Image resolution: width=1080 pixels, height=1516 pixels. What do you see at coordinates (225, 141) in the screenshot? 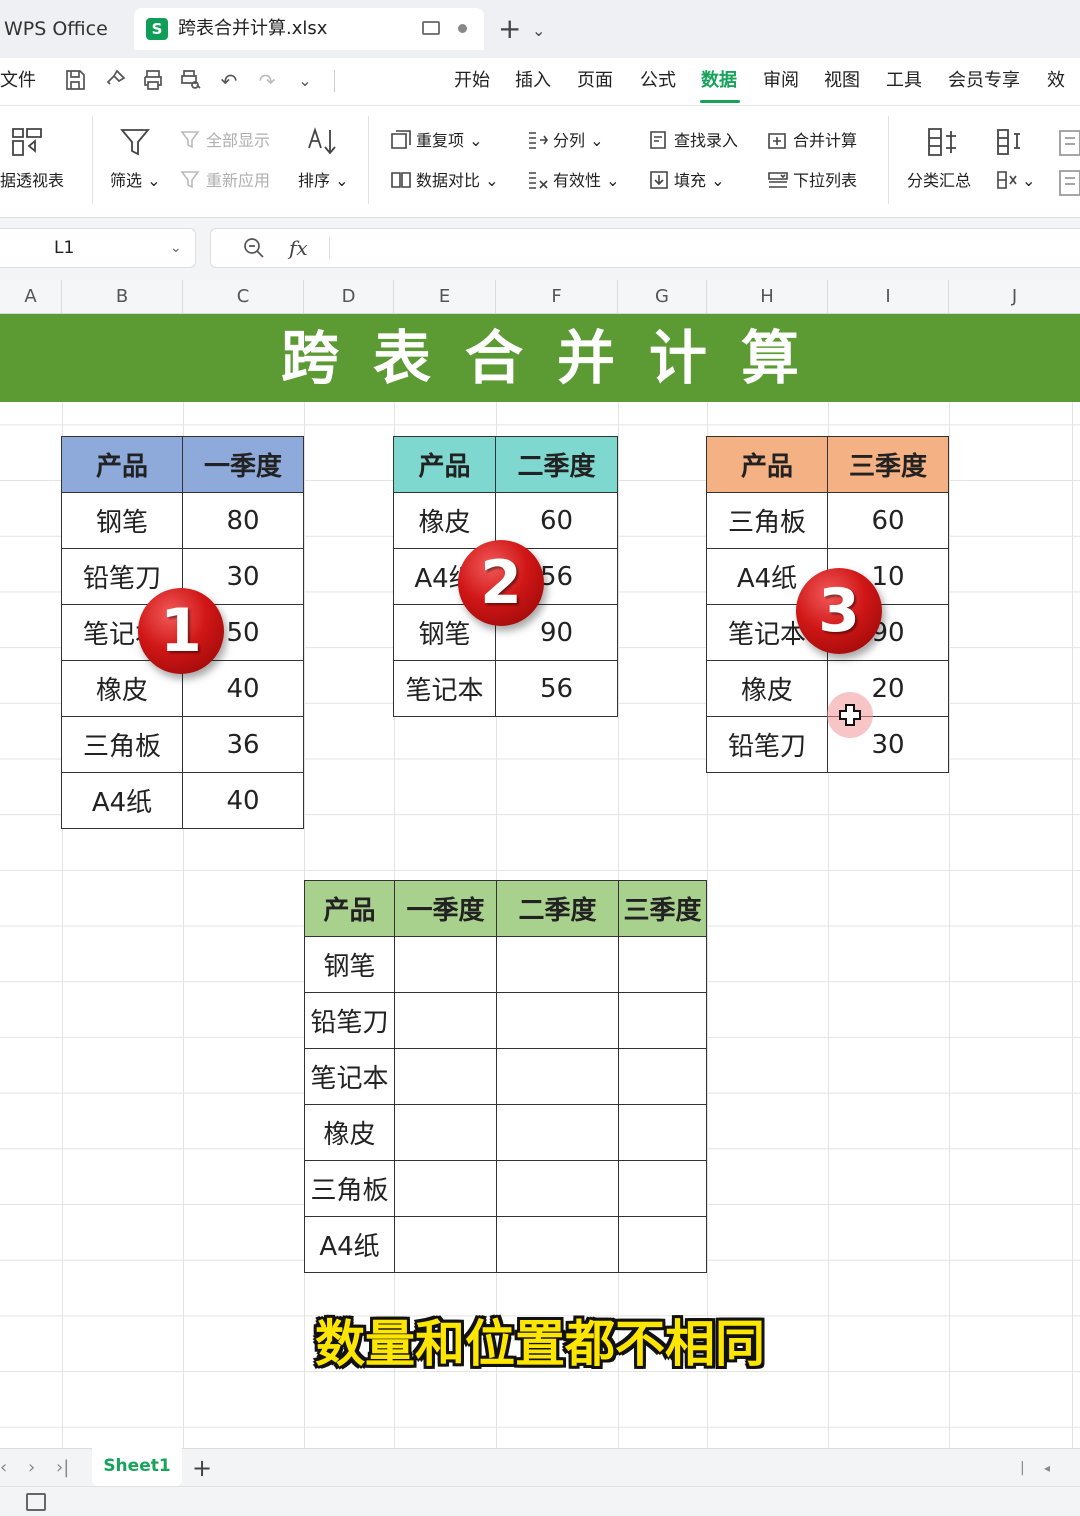
I see `show-all-button: 全部显示` at bounding box center [225, 141].